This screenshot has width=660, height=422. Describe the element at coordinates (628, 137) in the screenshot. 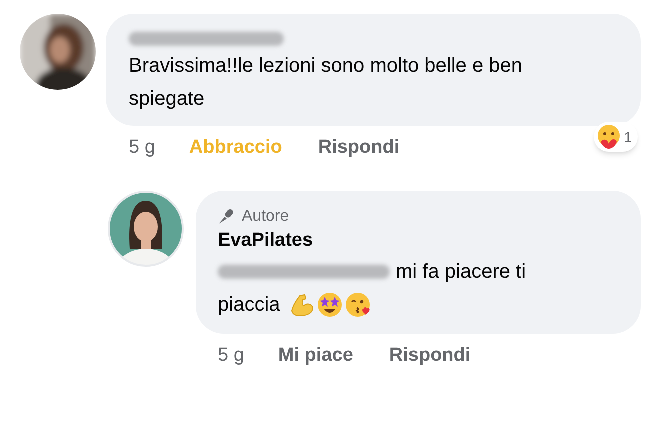

I see `reaction-count: 1` at that location.